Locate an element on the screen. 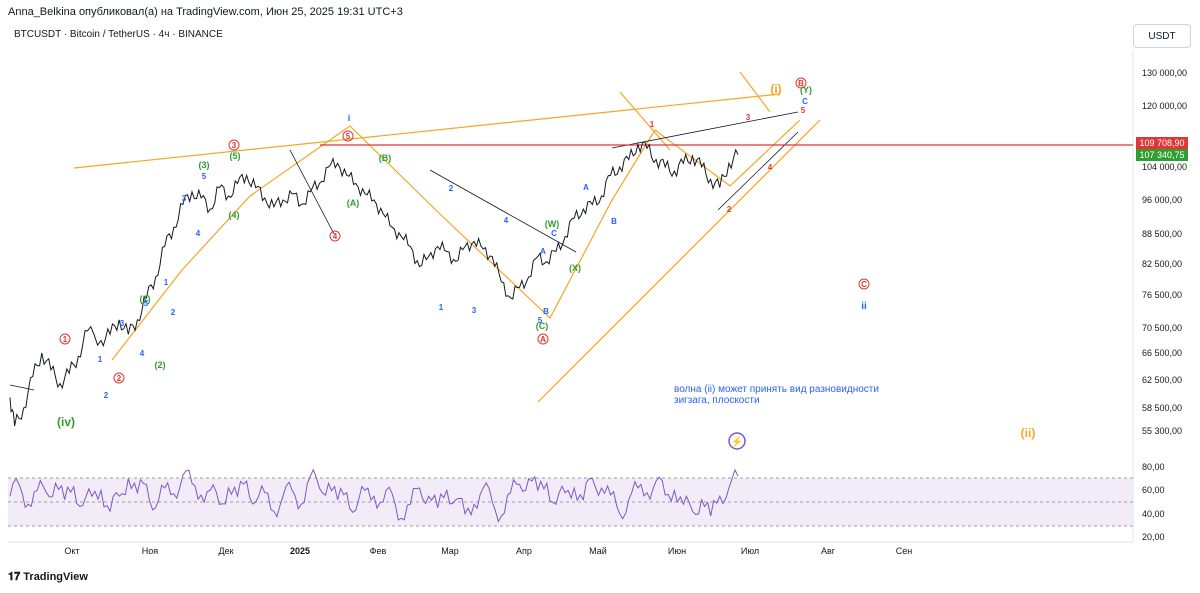 This screenshot has height=593, width=1200. price-tick-label: 88 500,00 is located at coordinates (1162, 234).